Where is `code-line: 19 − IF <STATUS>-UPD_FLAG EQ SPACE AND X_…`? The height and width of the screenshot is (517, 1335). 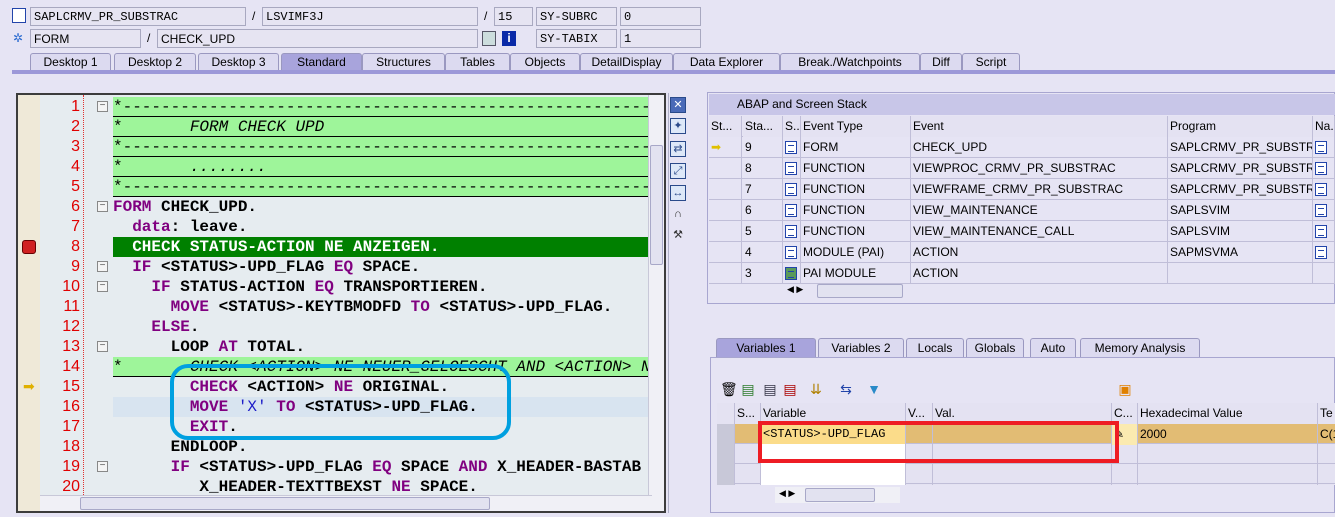 code-line: 19 − IF <STATUS>-UPD_FLAG EQ SPACE AND X_… is located at coordinates (335, 467).